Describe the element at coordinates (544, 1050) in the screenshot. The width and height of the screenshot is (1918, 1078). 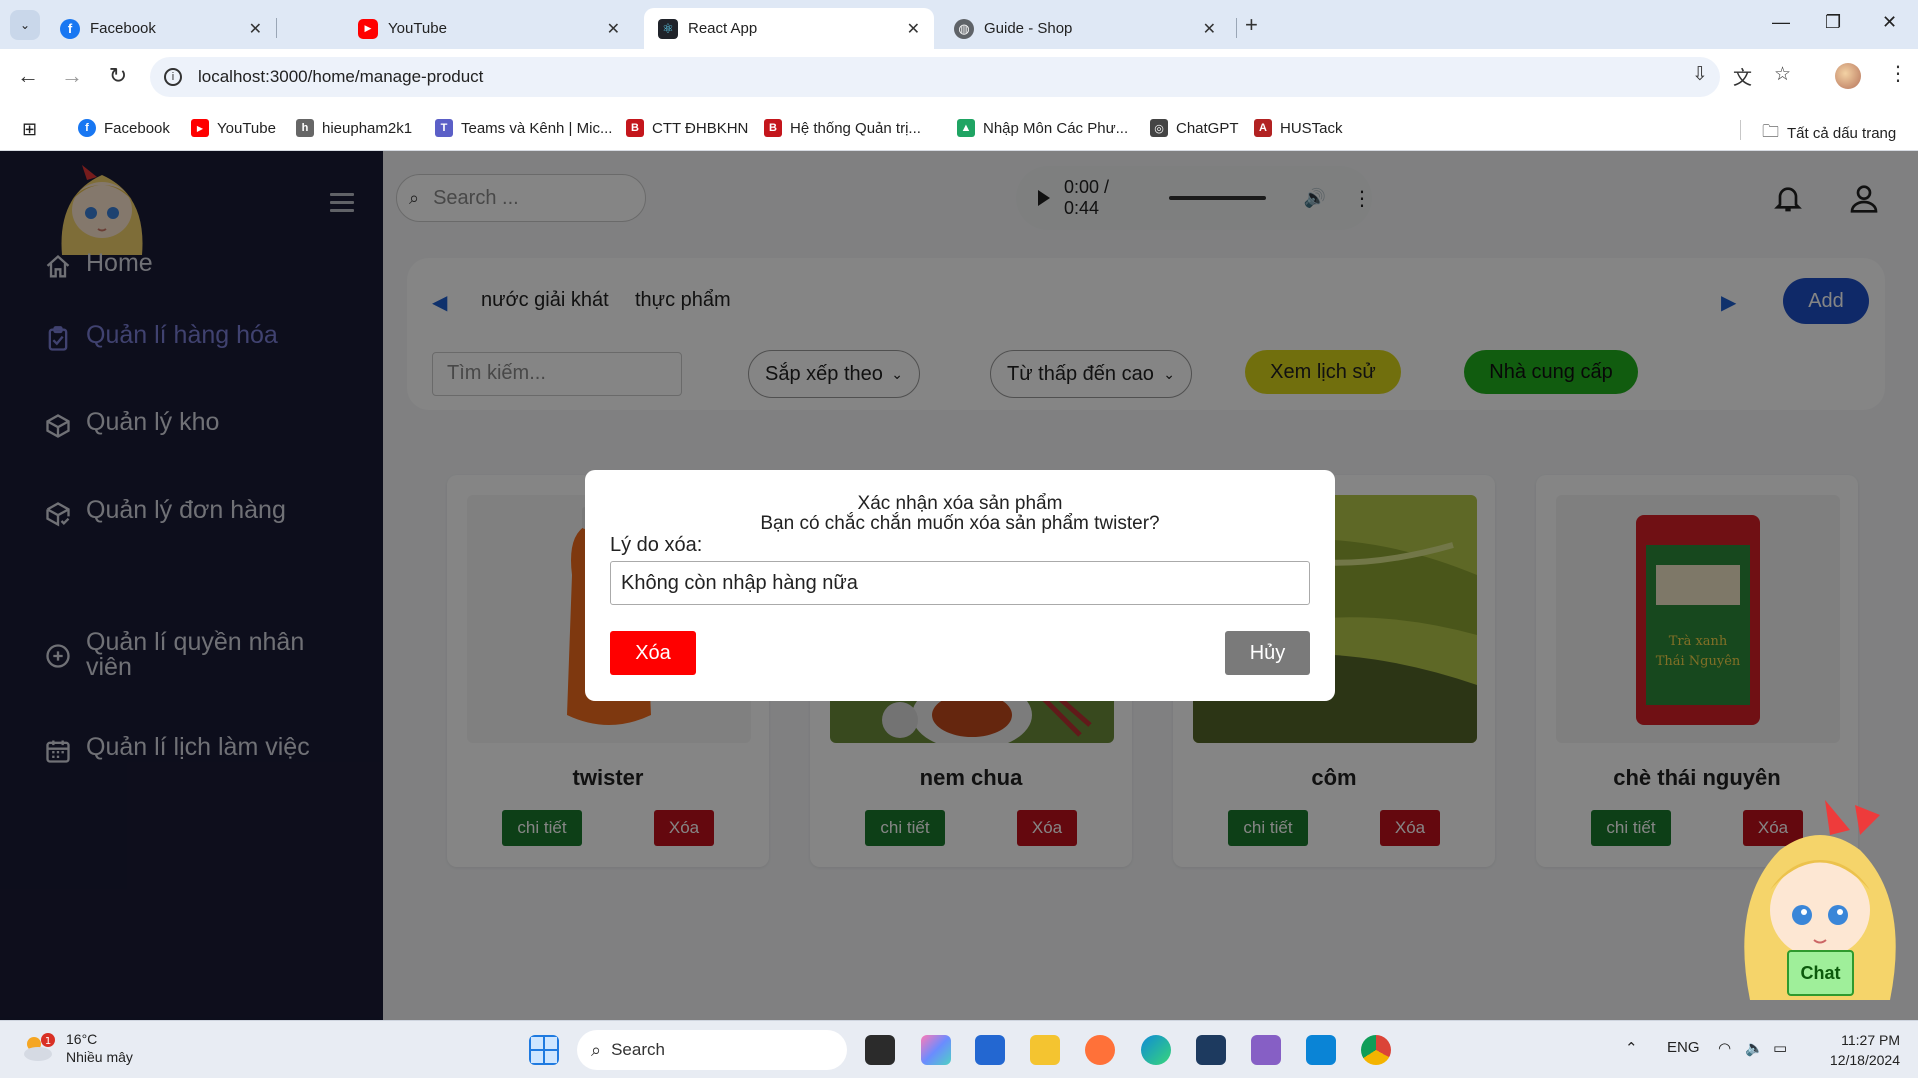
I see `windows-start-icon` at that location.